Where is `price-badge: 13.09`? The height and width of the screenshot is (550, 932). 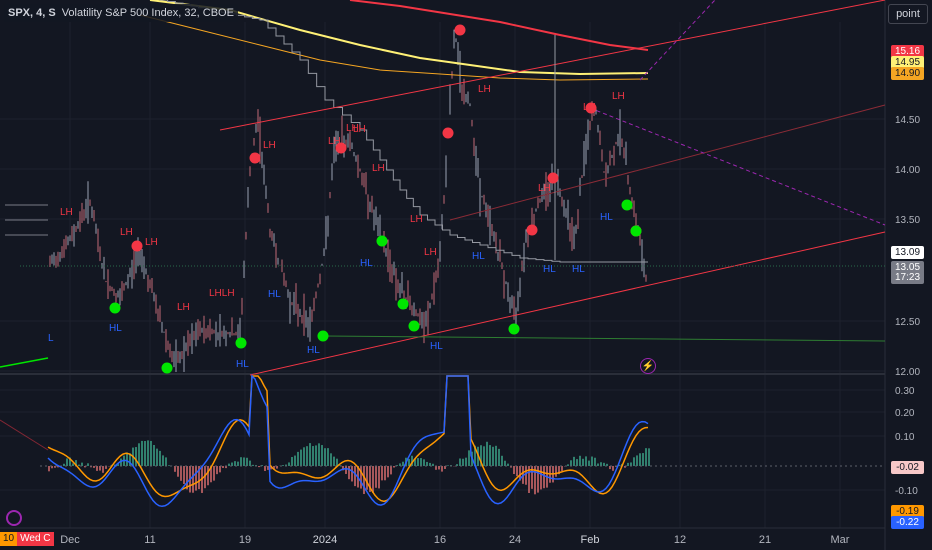
price-badge: 13.09 is located at coordinates (907, 252).